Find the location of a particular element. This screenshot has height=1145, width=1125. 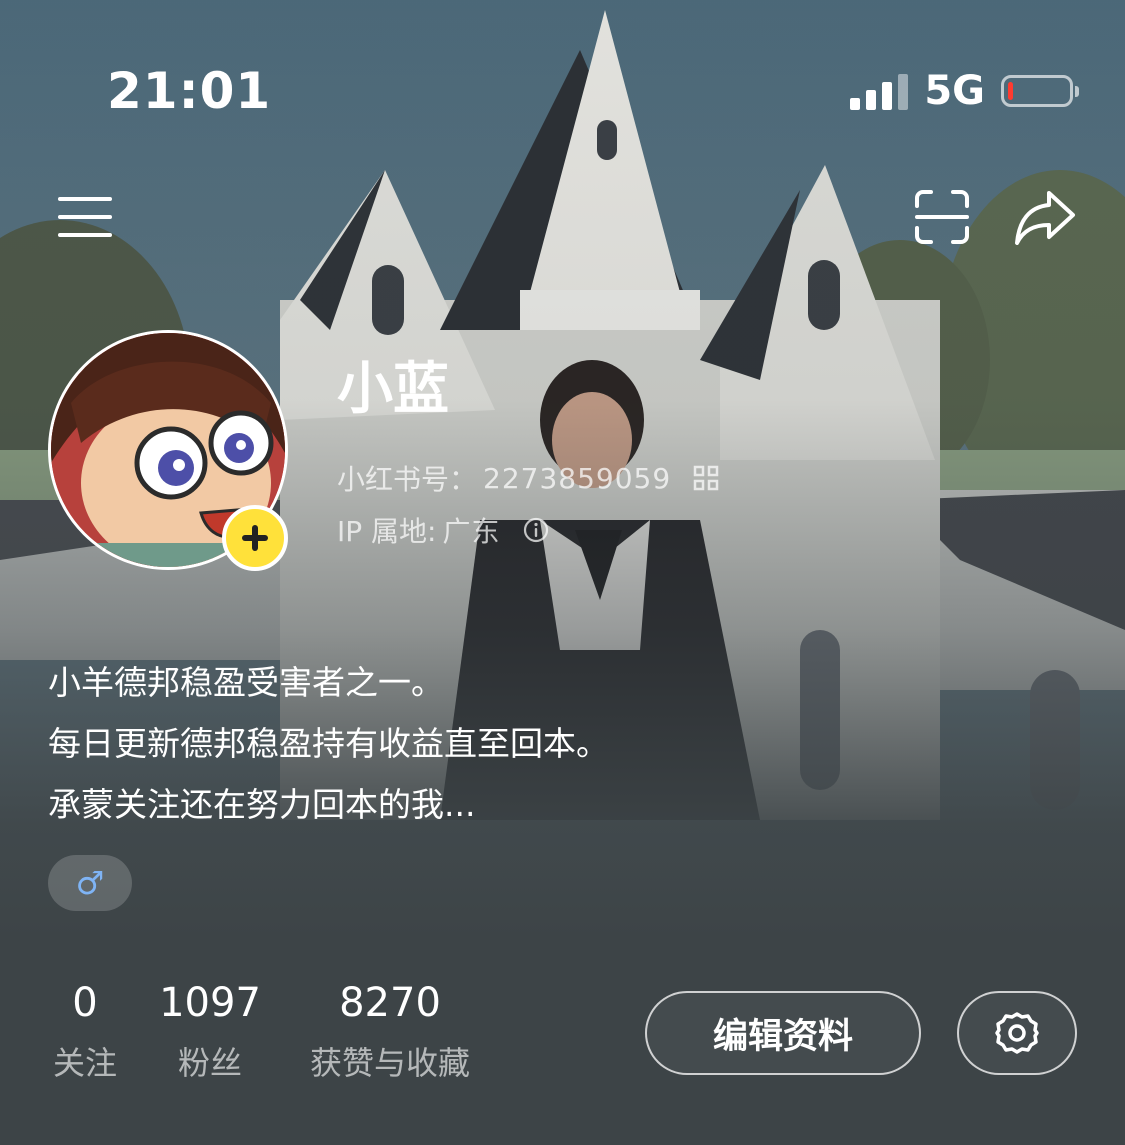

battery-level is located at coordinates (1010, 91).